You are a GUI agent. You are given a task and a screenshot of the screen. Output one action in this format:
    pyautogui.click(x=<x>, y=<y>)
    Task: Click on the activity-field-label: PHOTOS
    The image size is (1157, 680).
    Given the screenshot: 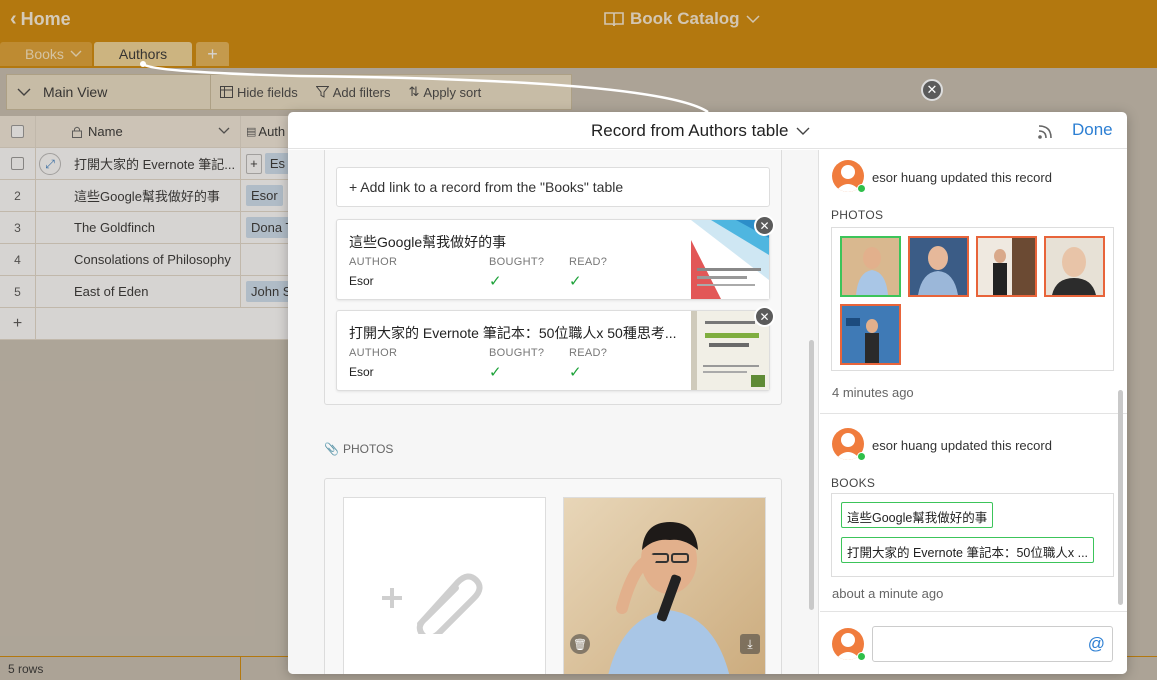 What is the action you would take?
    pyautogui.click(x=857, y=215)
    